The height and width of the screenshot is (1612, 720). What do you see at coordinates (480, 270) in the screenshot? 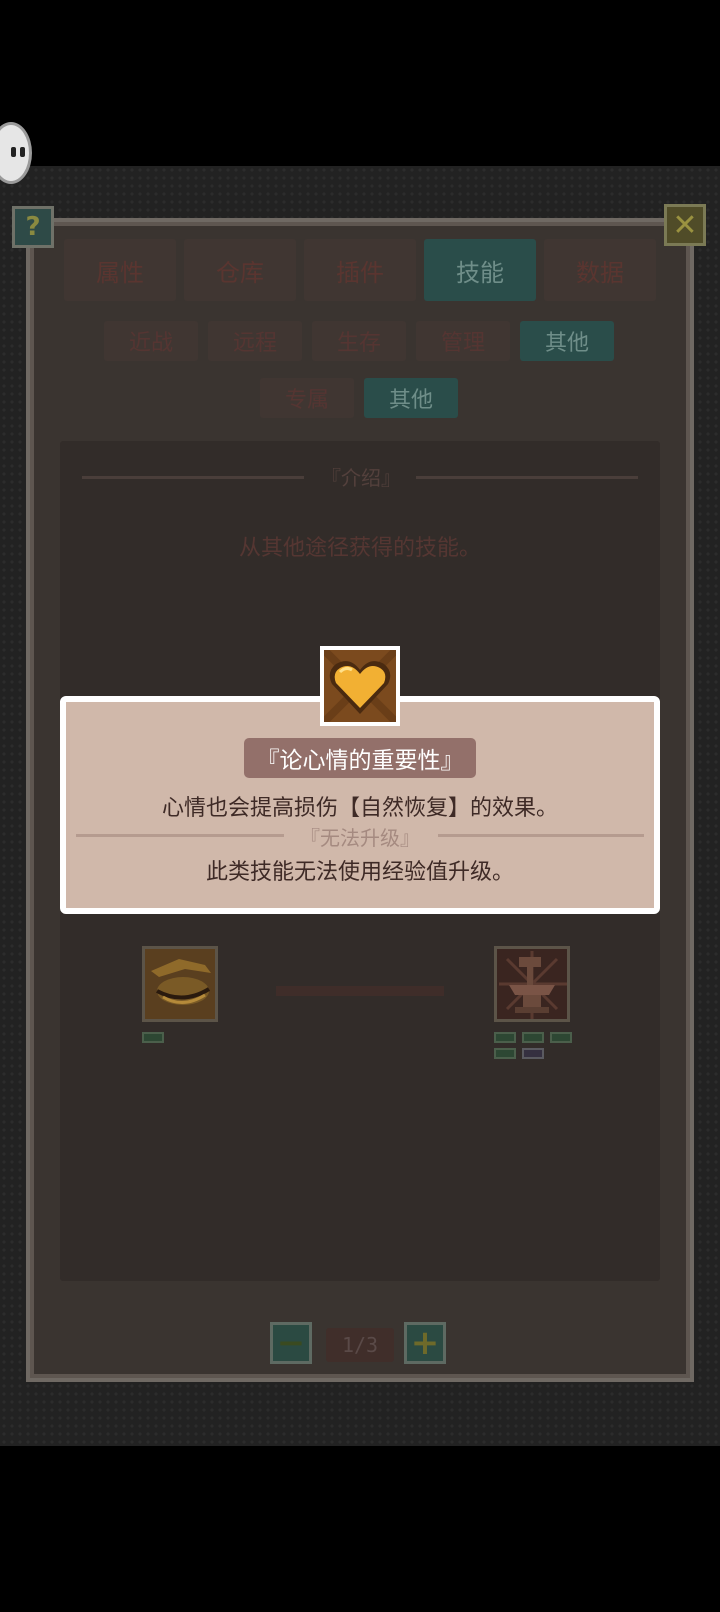
I see `tab-skills: 技能` at bounding box center [480, 270].